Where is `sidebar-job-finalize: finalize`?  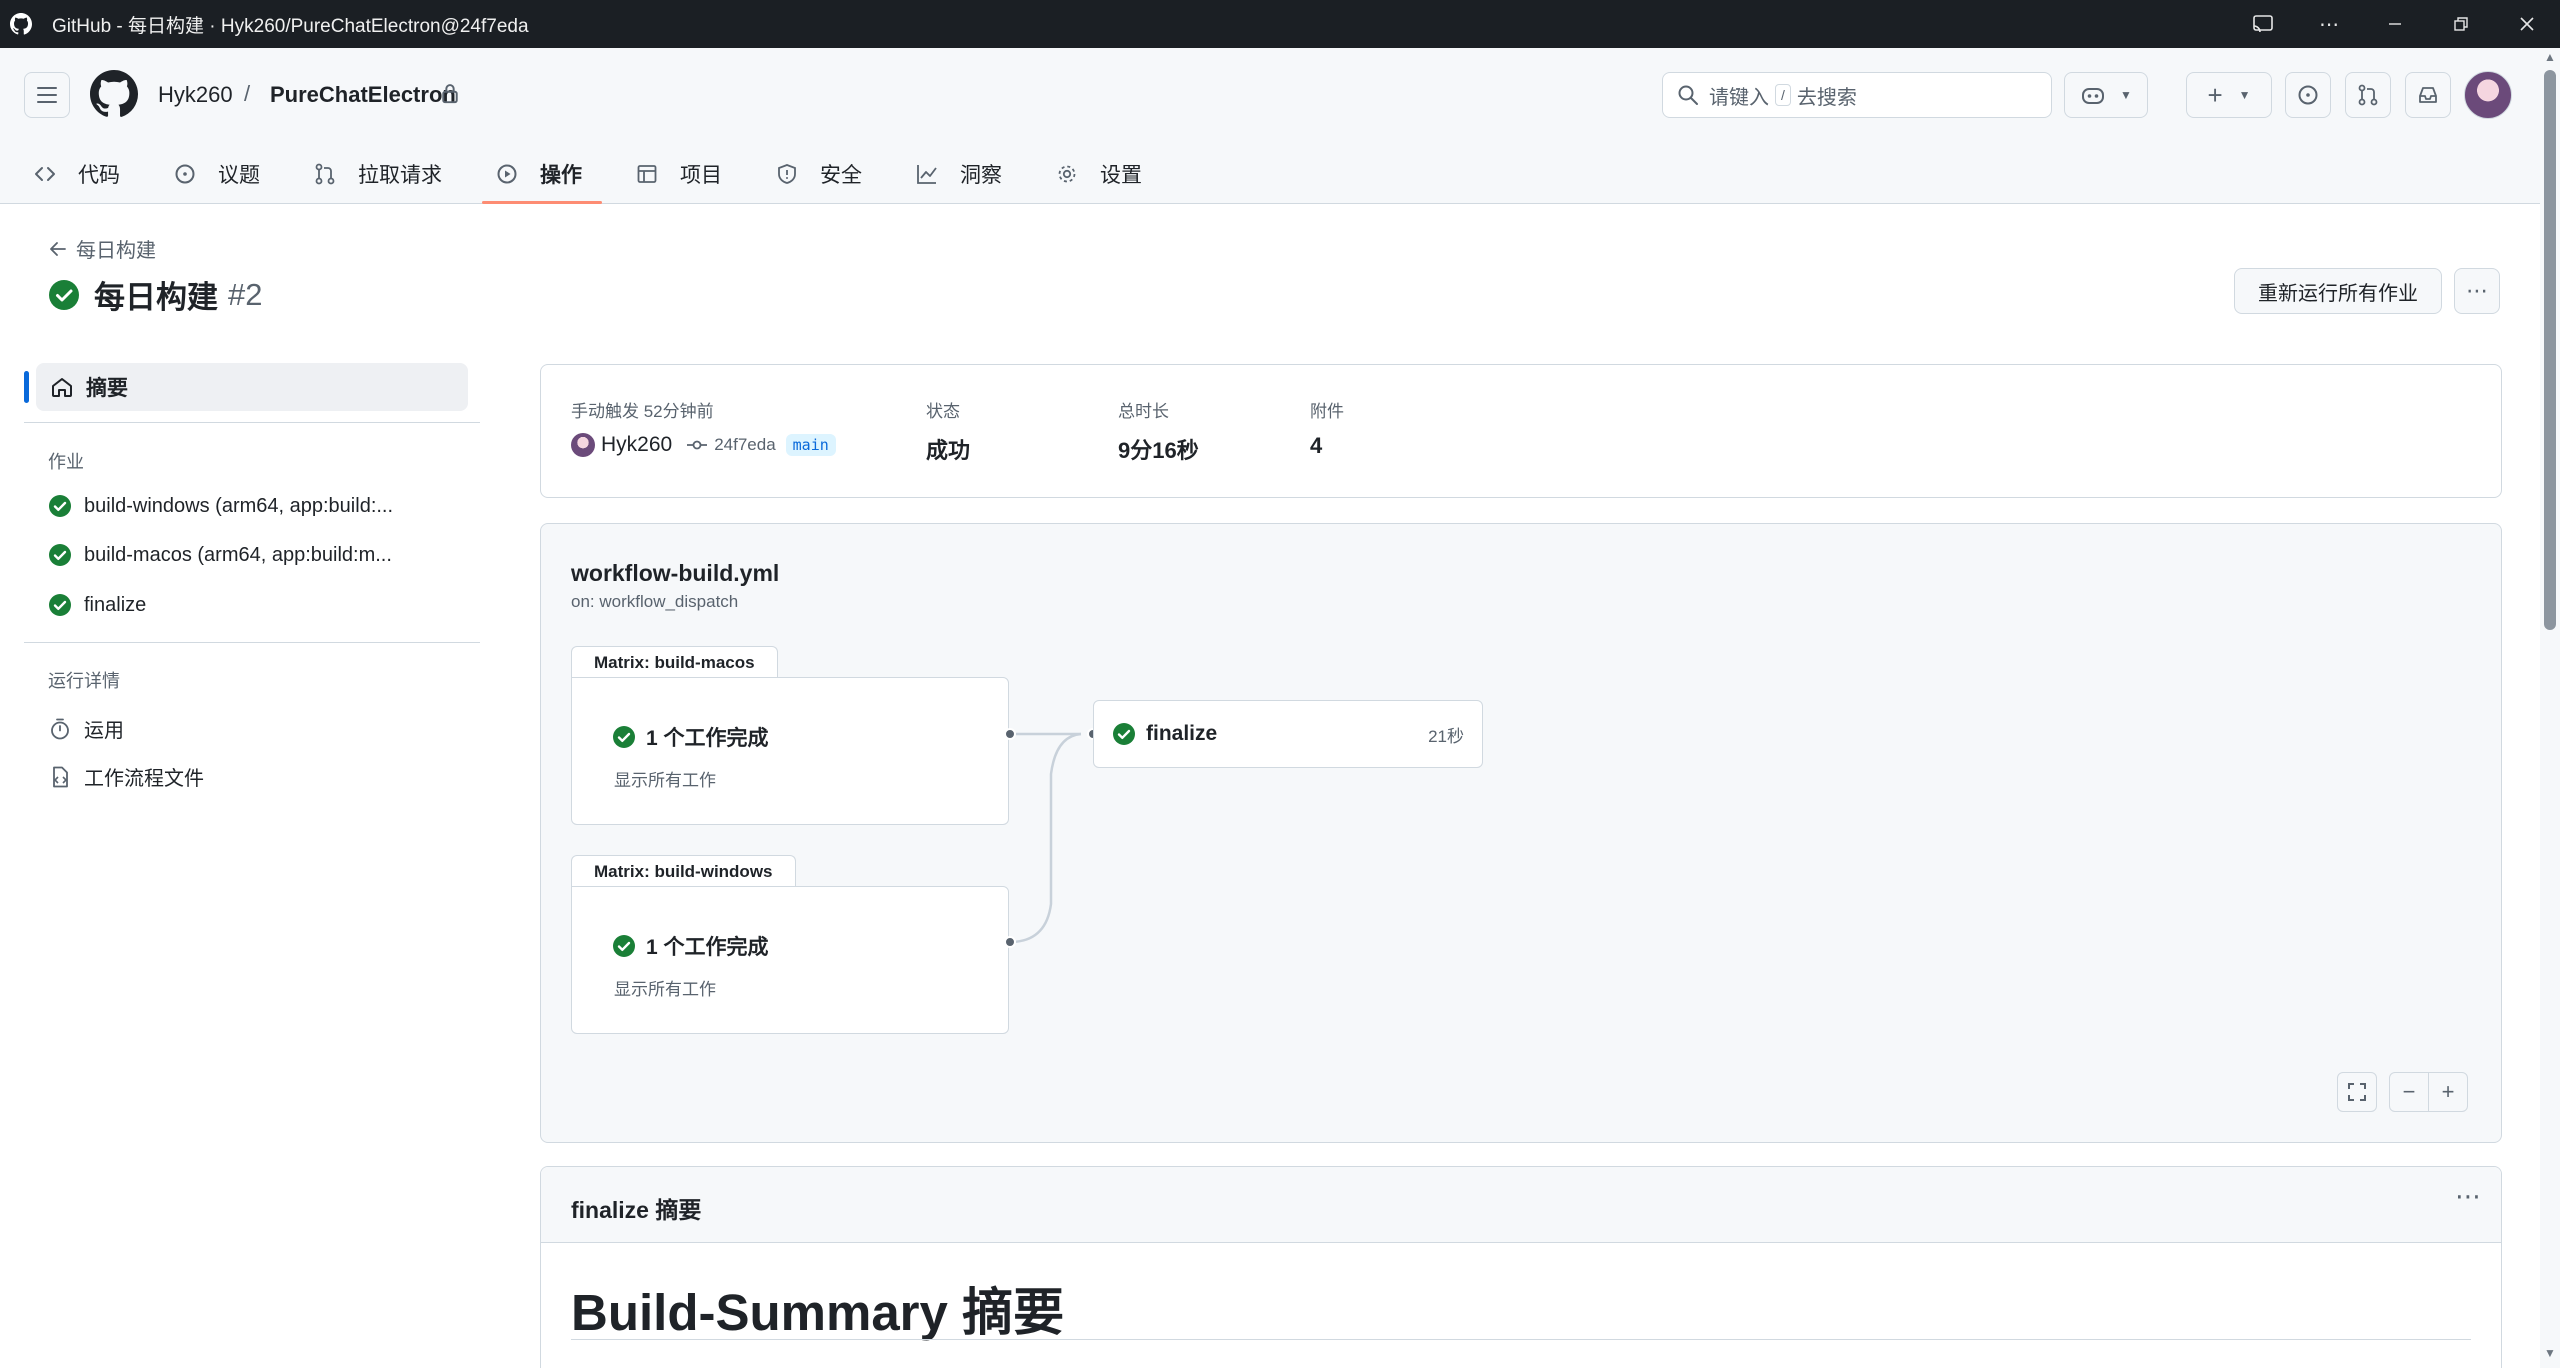 sidebar-job-finalize: finalize is located at coordinates (97, 605).